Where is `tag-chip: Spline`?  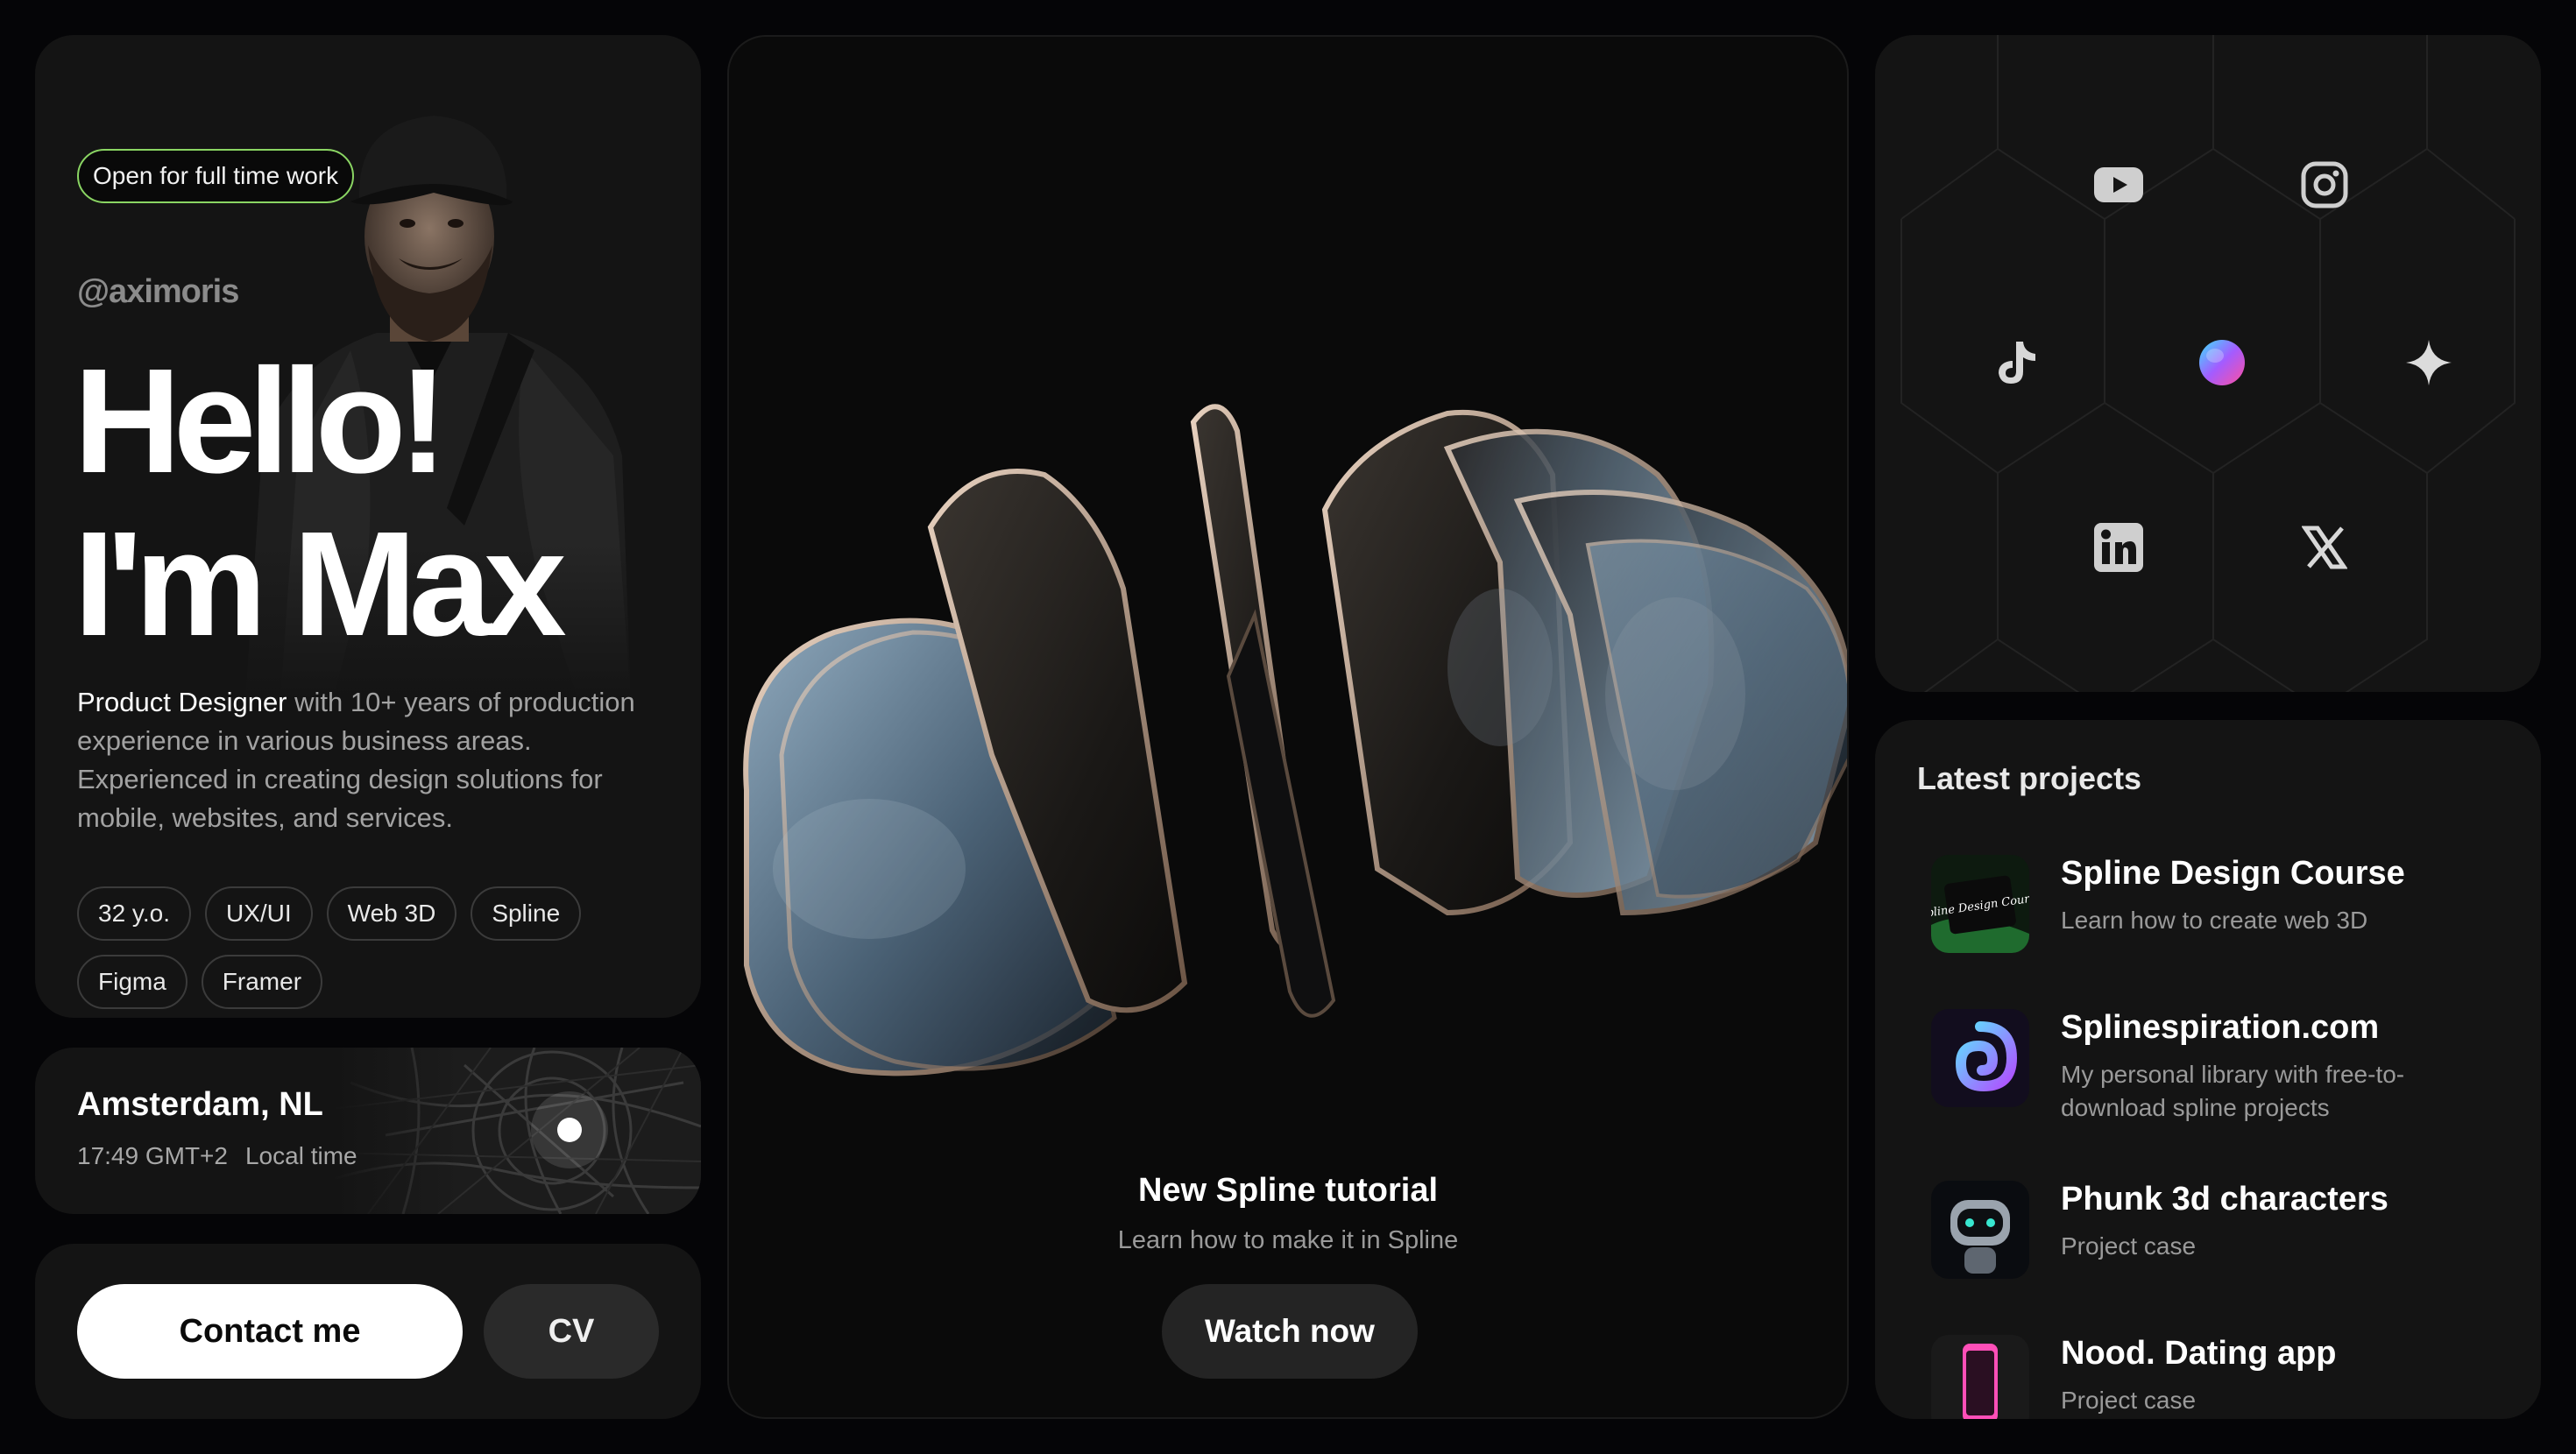
tag-chip: Spline is located at coordinates (526, 913).